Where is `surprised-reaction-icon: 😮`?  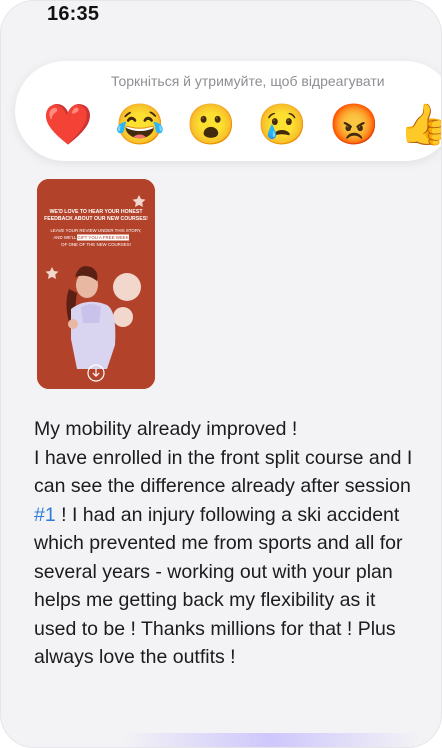 surprised-reaction-icon: 😮 is located at coordinates (211, 125).